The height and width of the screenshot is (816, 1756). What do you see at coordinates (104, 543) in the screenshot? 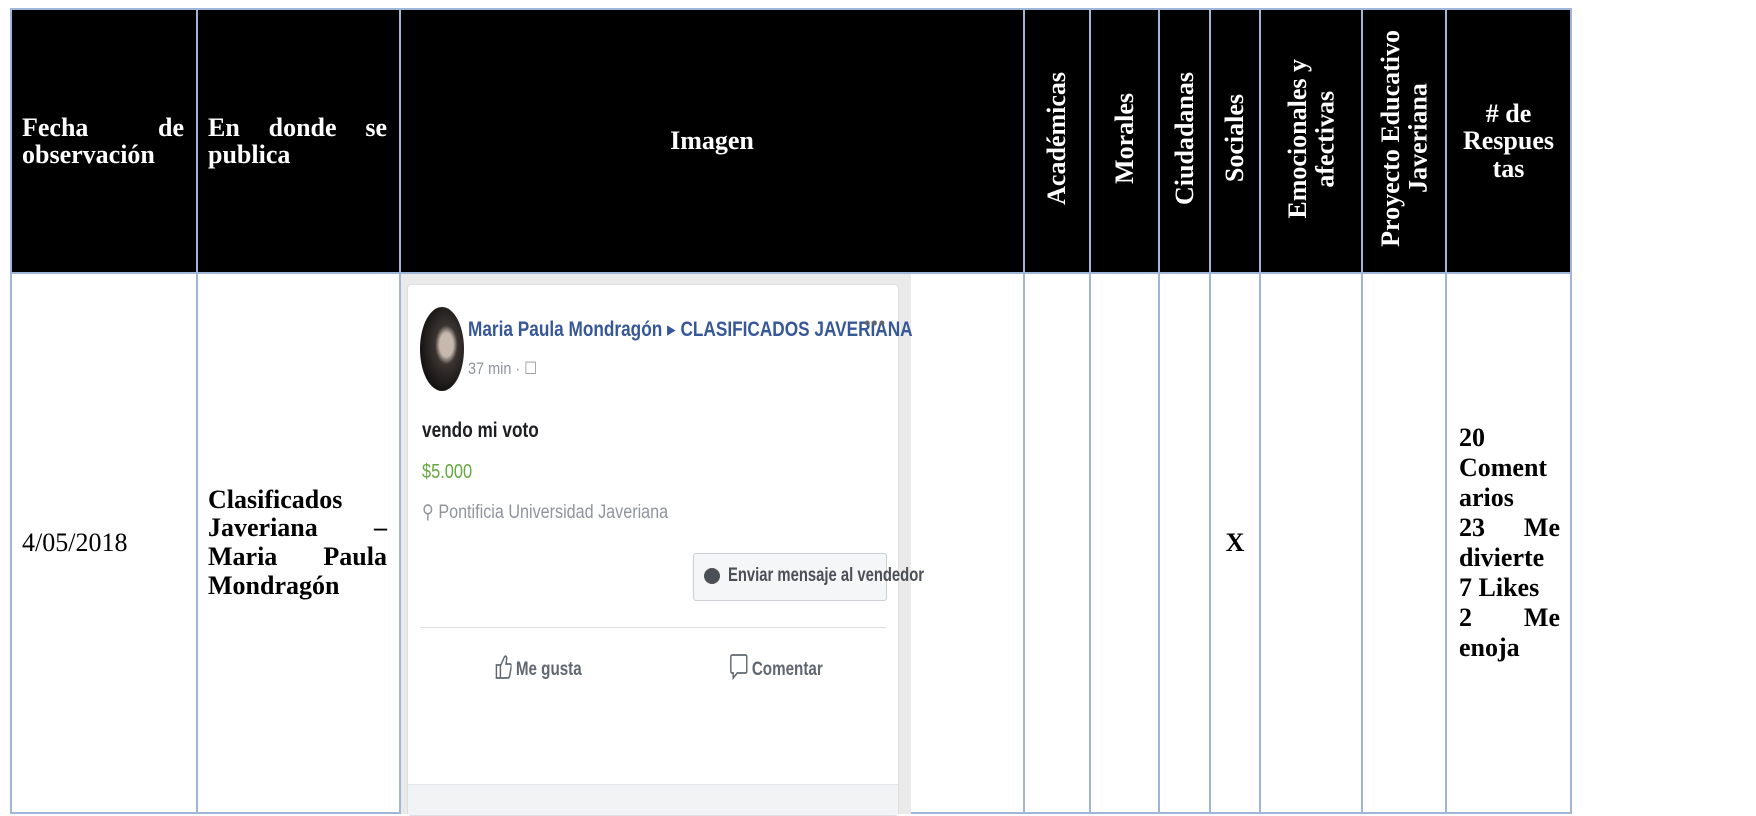
I see `cell-date: 4/05/2018` at bounding box center [104, 543].